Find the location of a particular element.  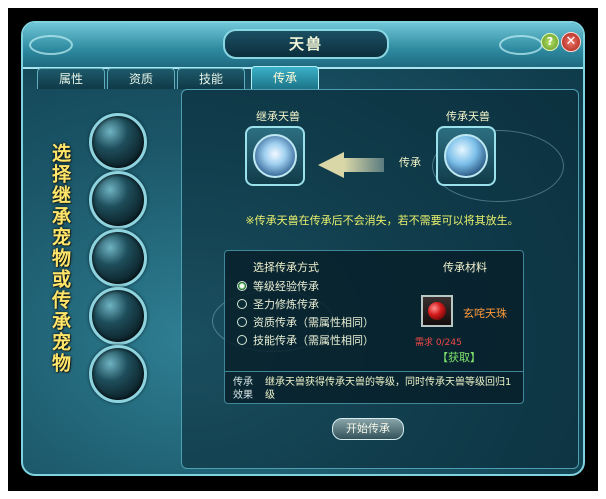

method-header: 选择传承方式 is located at coordinates (286, 267).